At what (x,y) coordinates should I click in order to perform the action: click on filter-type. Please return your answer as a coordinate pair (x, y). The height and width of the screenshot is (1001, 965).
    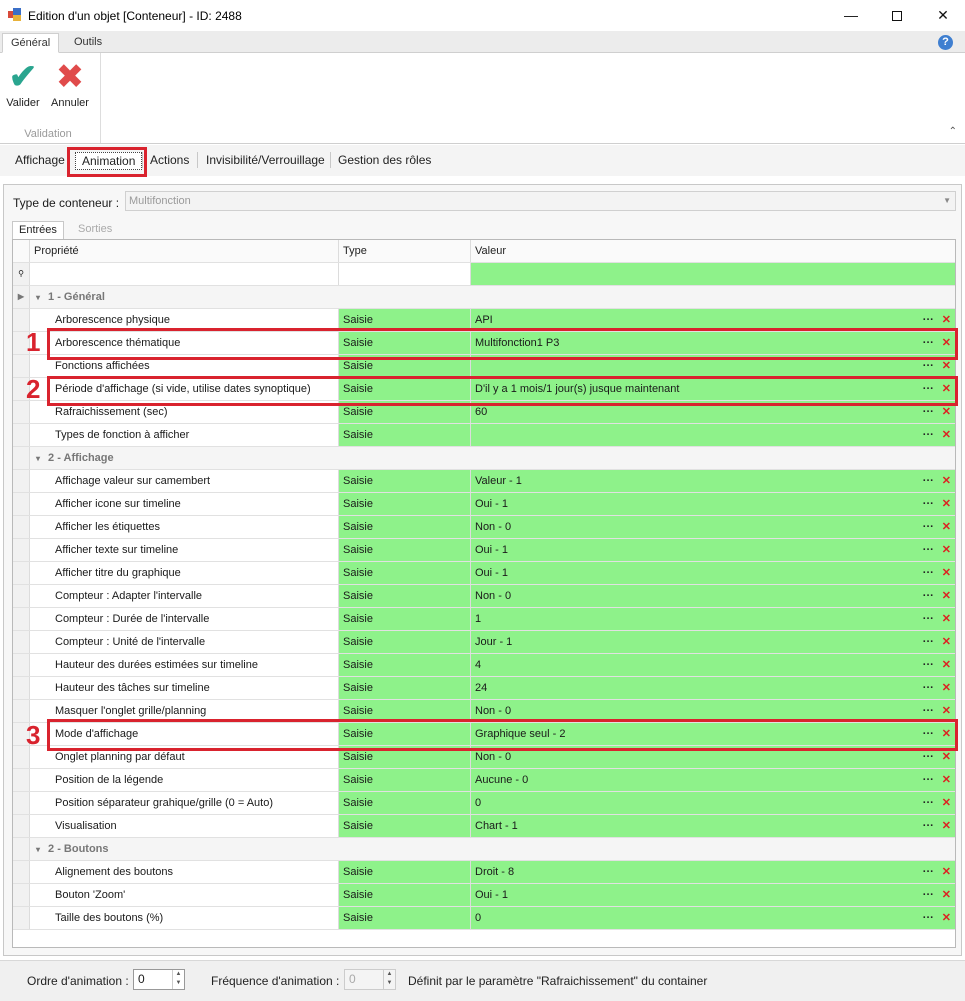
    Looking at the image, I should click on (404, 274).